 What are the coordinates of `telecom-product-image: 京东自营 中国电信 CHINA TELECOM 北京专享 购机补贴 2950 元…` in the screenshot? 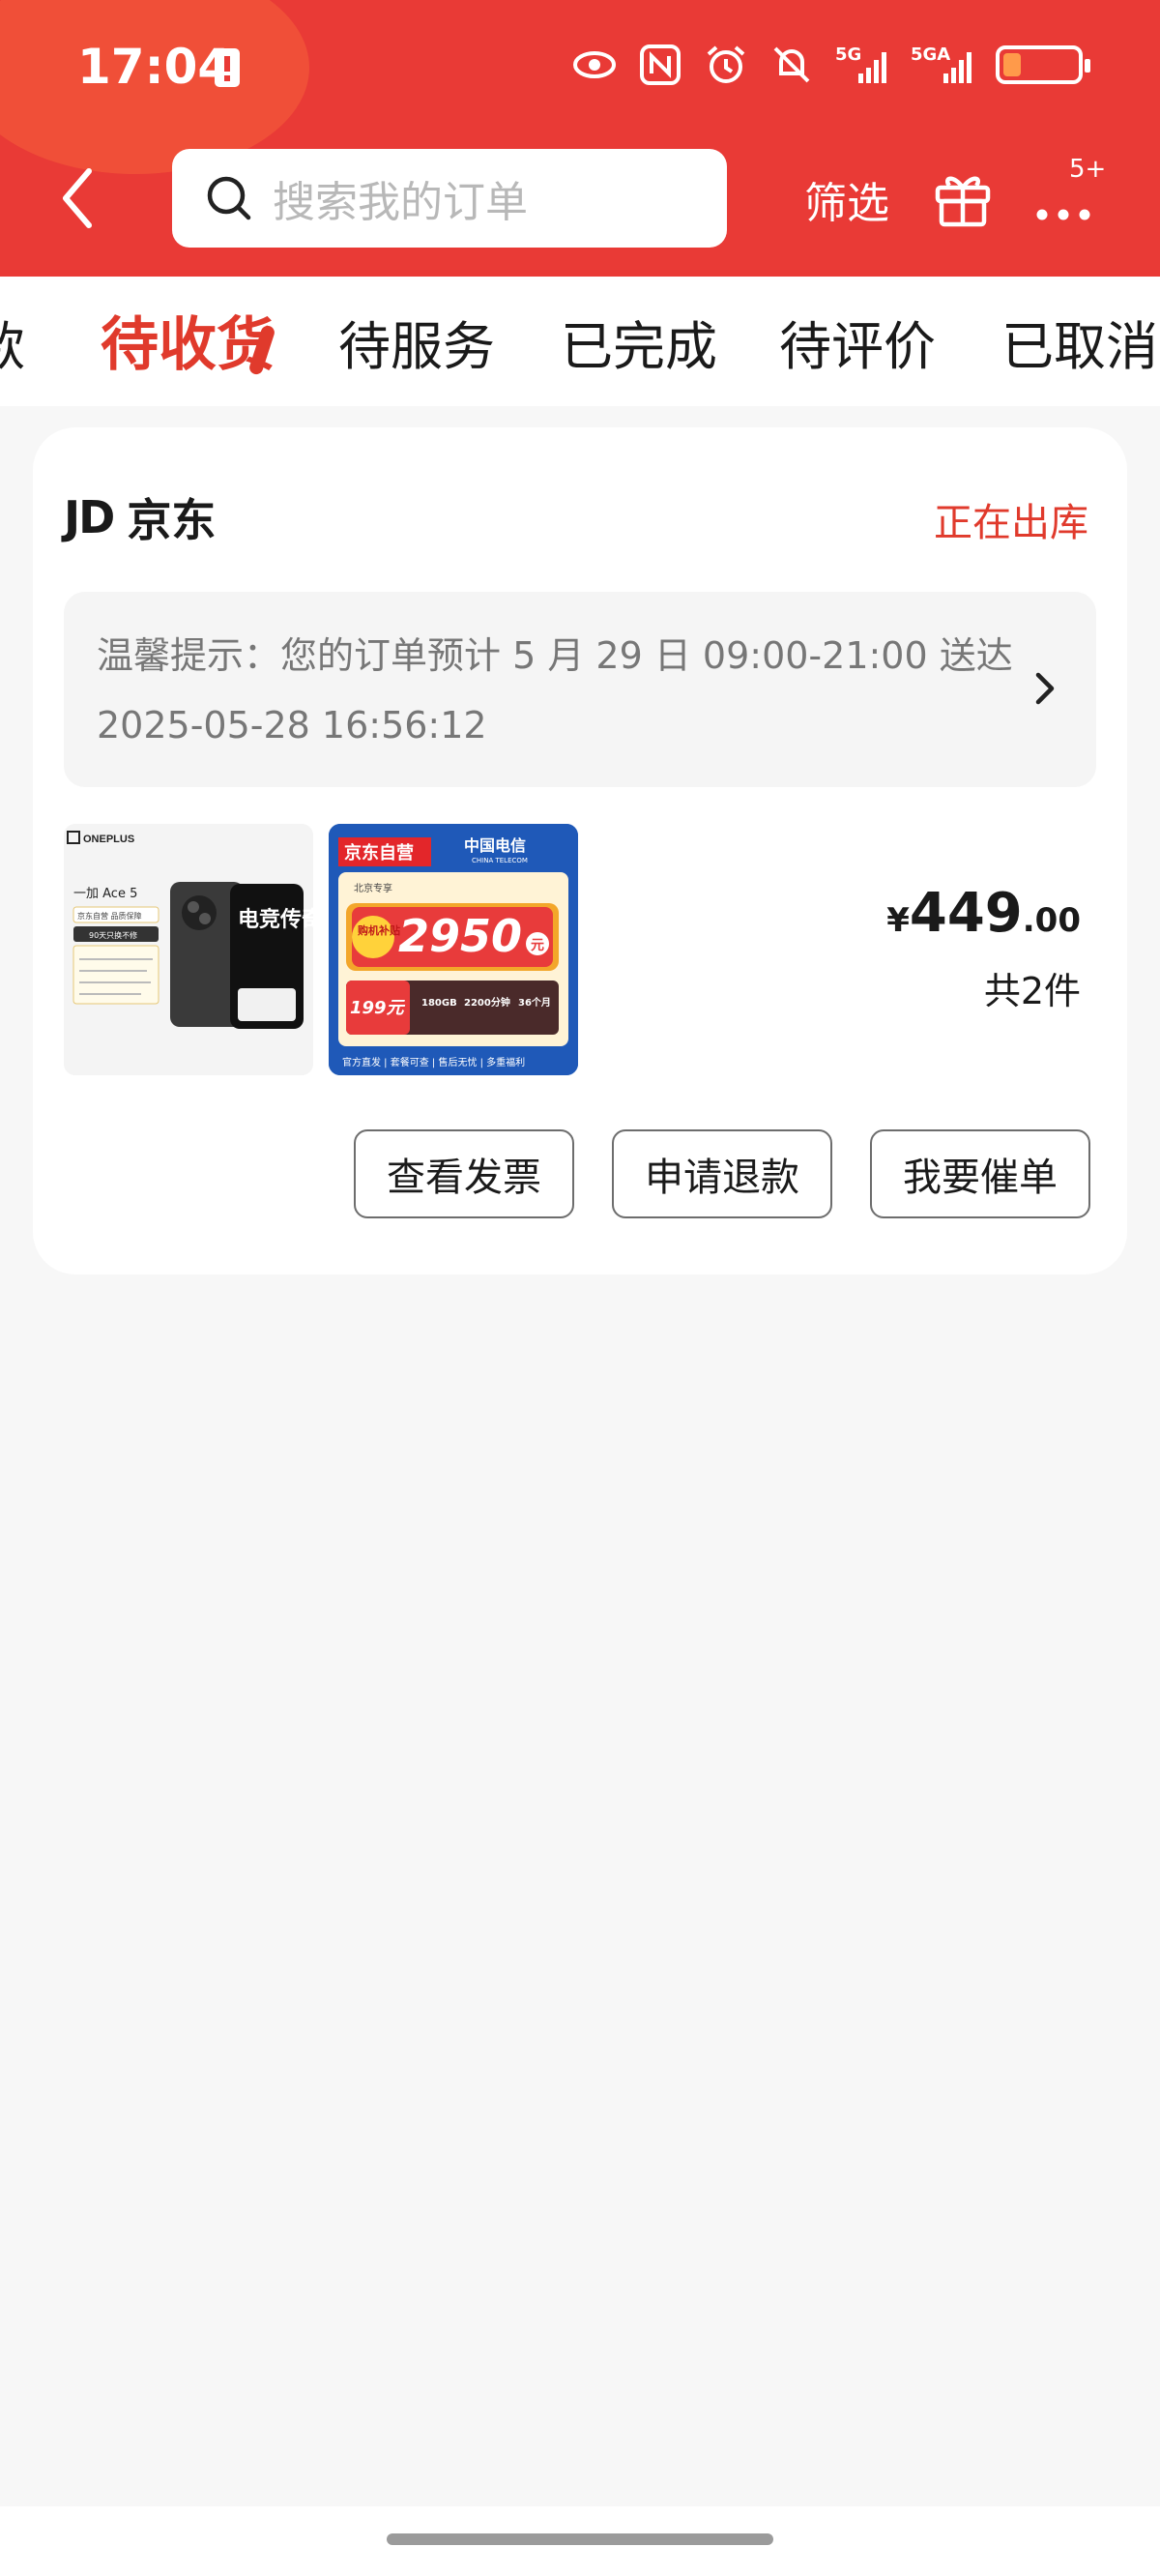 It's located at (454, 949).